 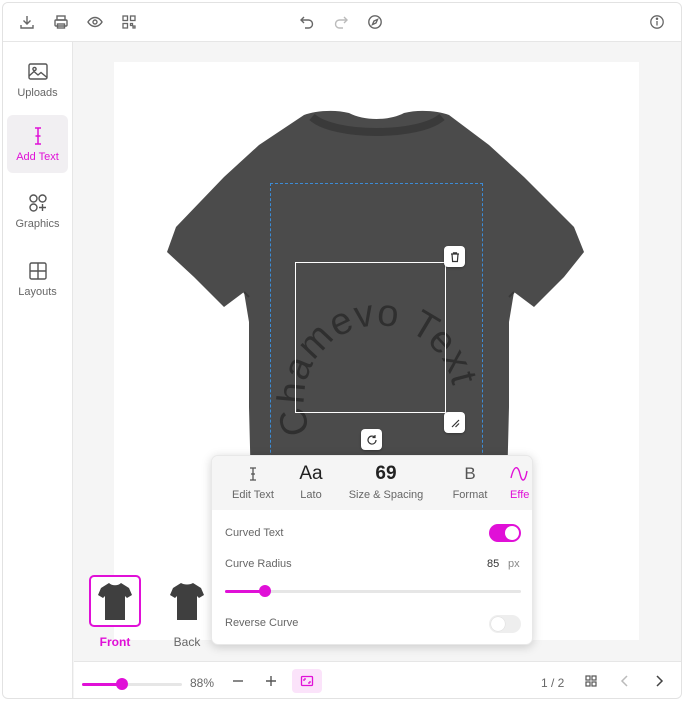 What do you see at coordinates (37, 224) in the screenshot?
I see `sidebar-item-label: Graphics` at bounding box center [37, 224].